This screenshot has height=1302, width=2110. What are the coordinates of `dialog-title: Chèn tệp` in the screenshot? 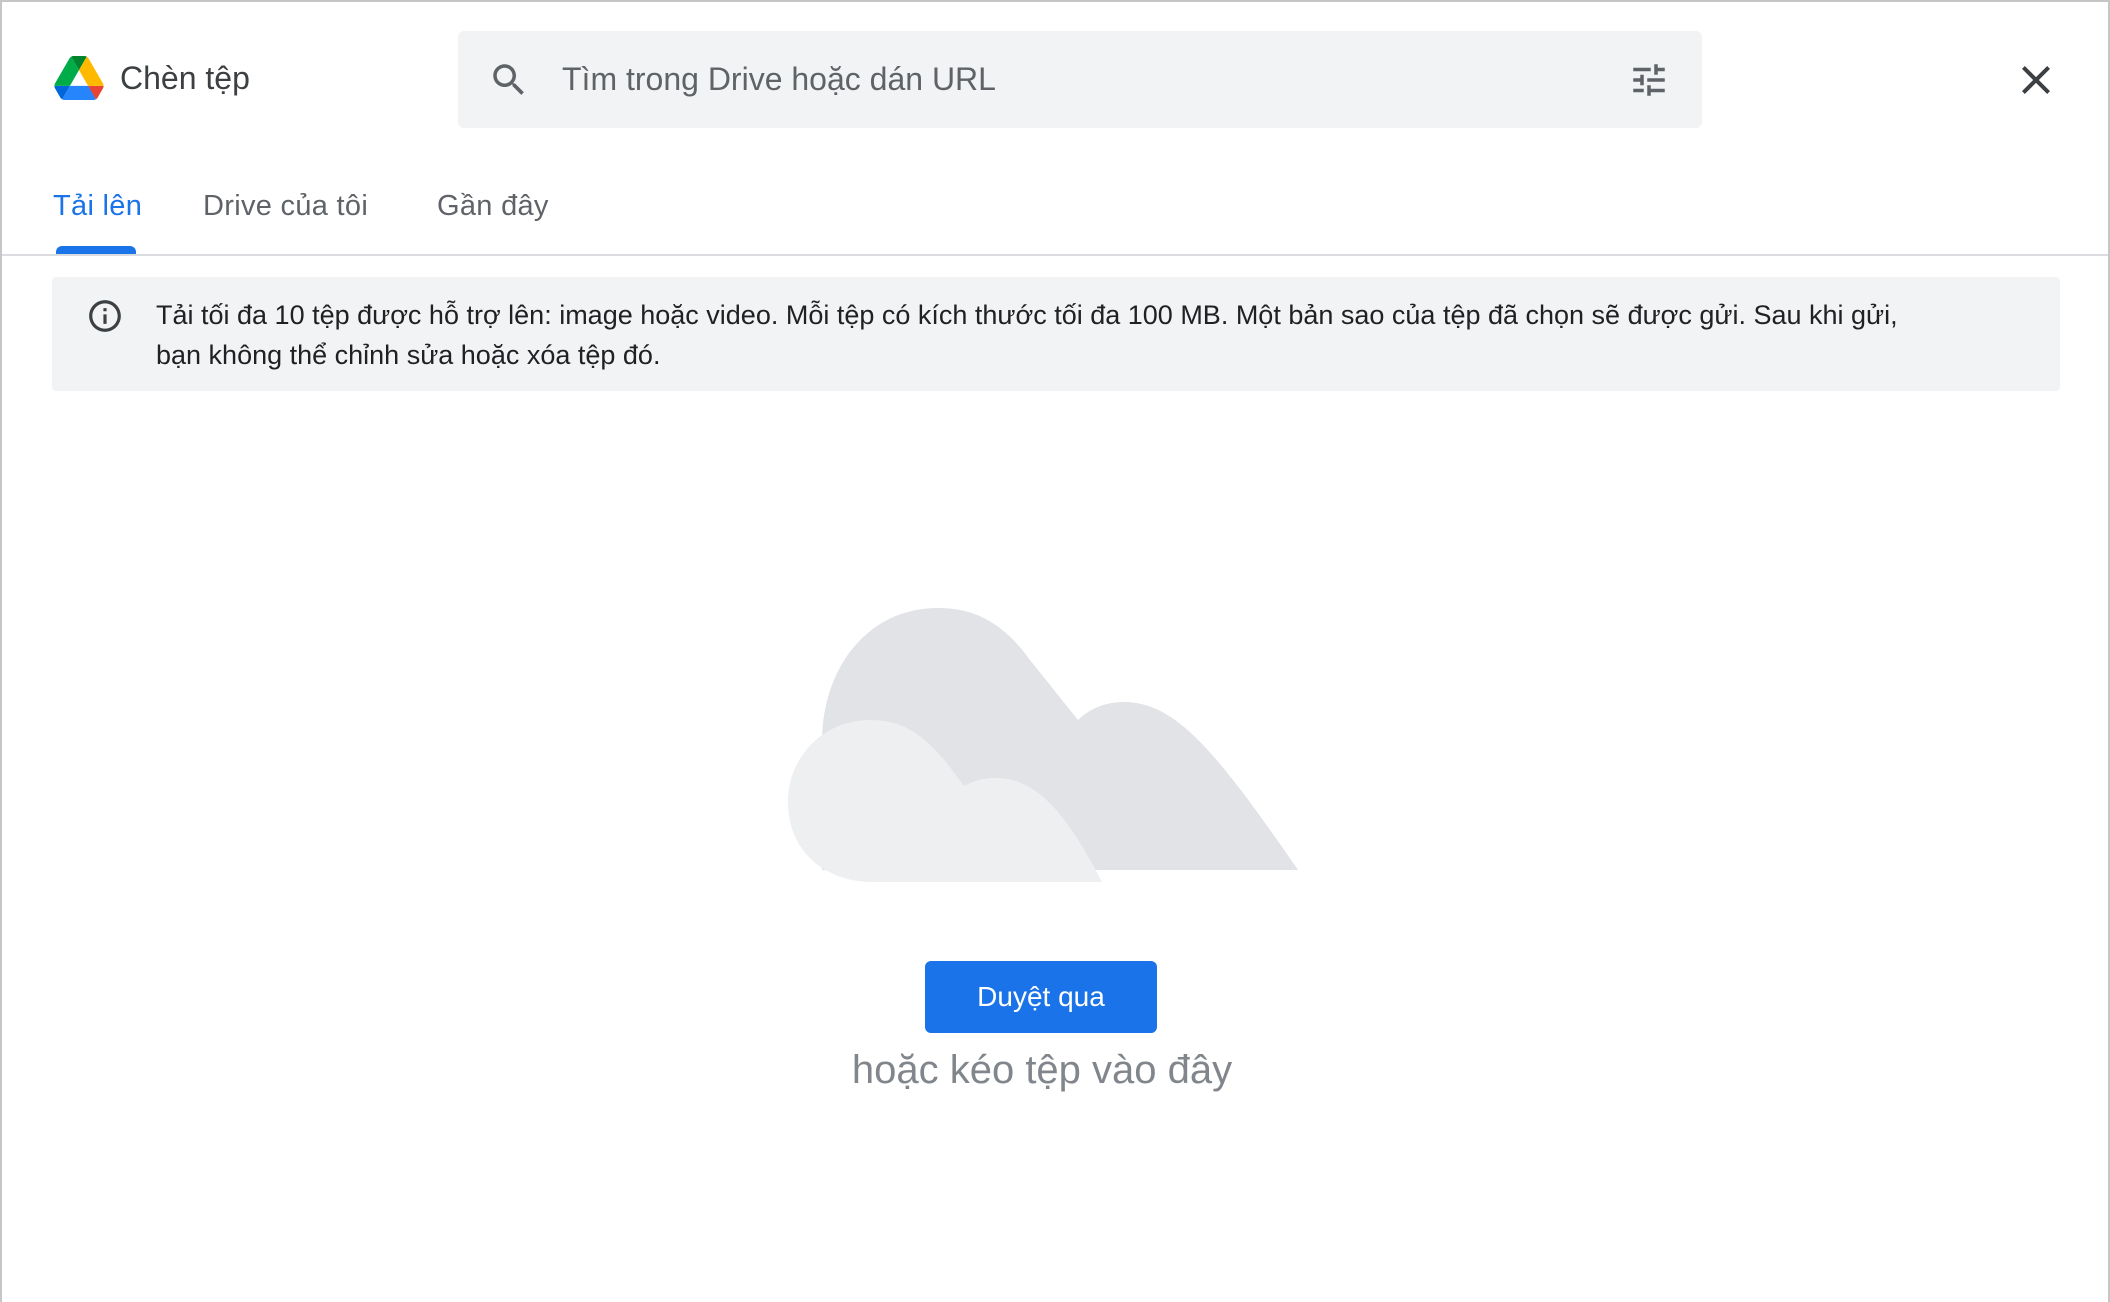 It's located at (185, 78).